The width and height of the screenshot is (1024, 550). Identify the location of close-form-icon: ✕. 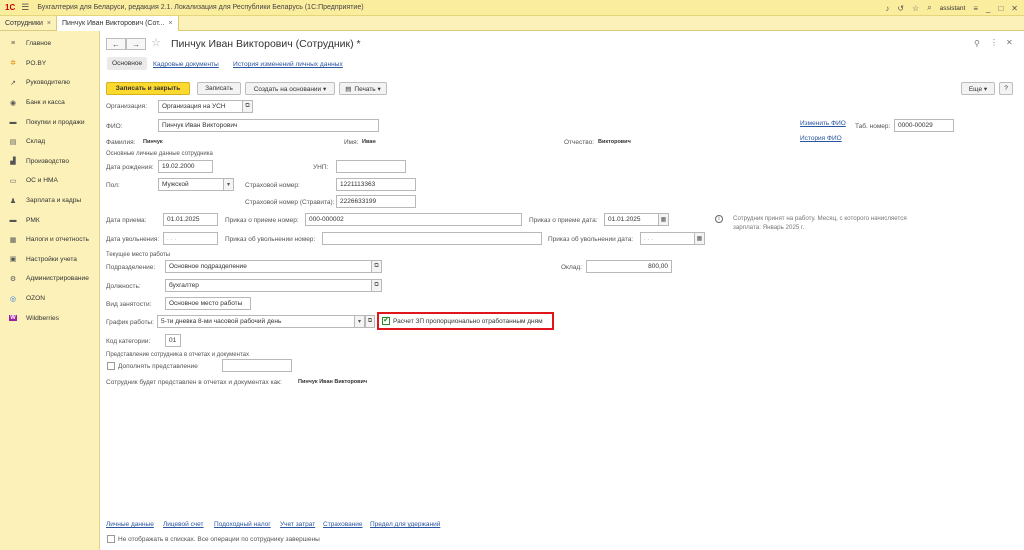
(1009, 42).